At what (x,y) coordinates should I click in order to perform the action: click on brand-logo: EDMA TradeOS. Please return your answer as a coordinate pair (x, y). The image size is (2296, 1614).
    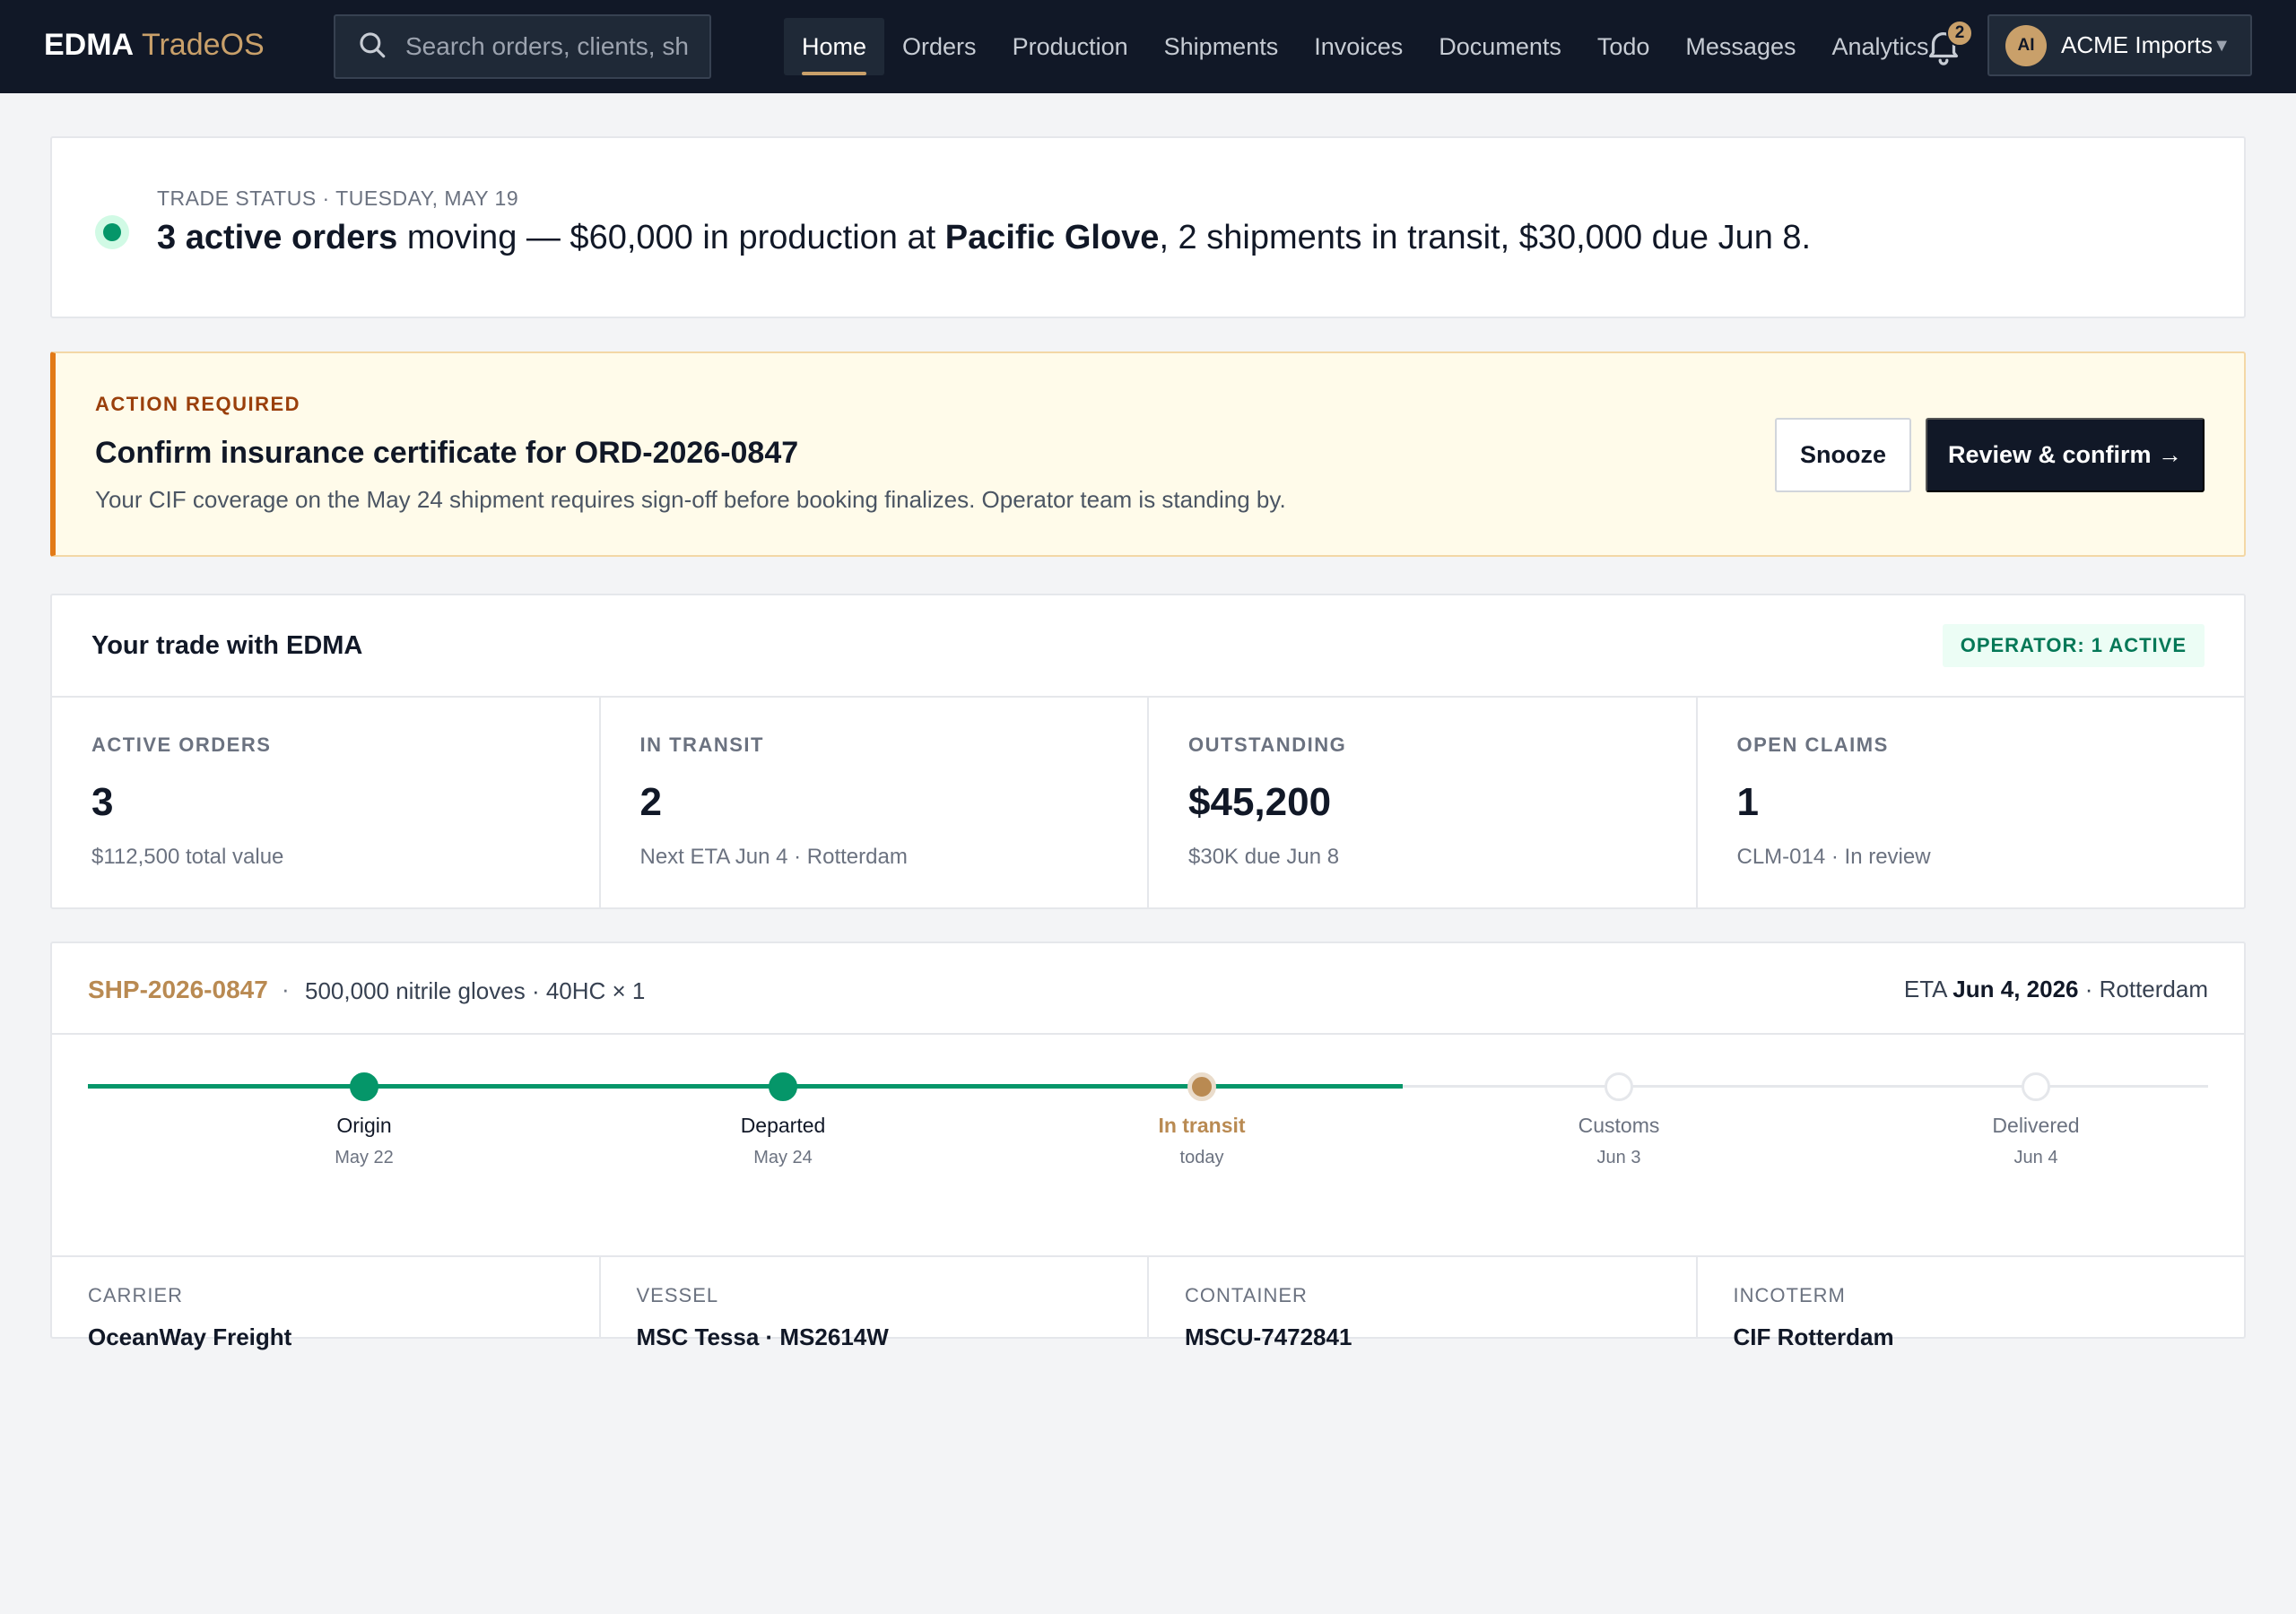
    Looking at the image, I should click on (154, 45).